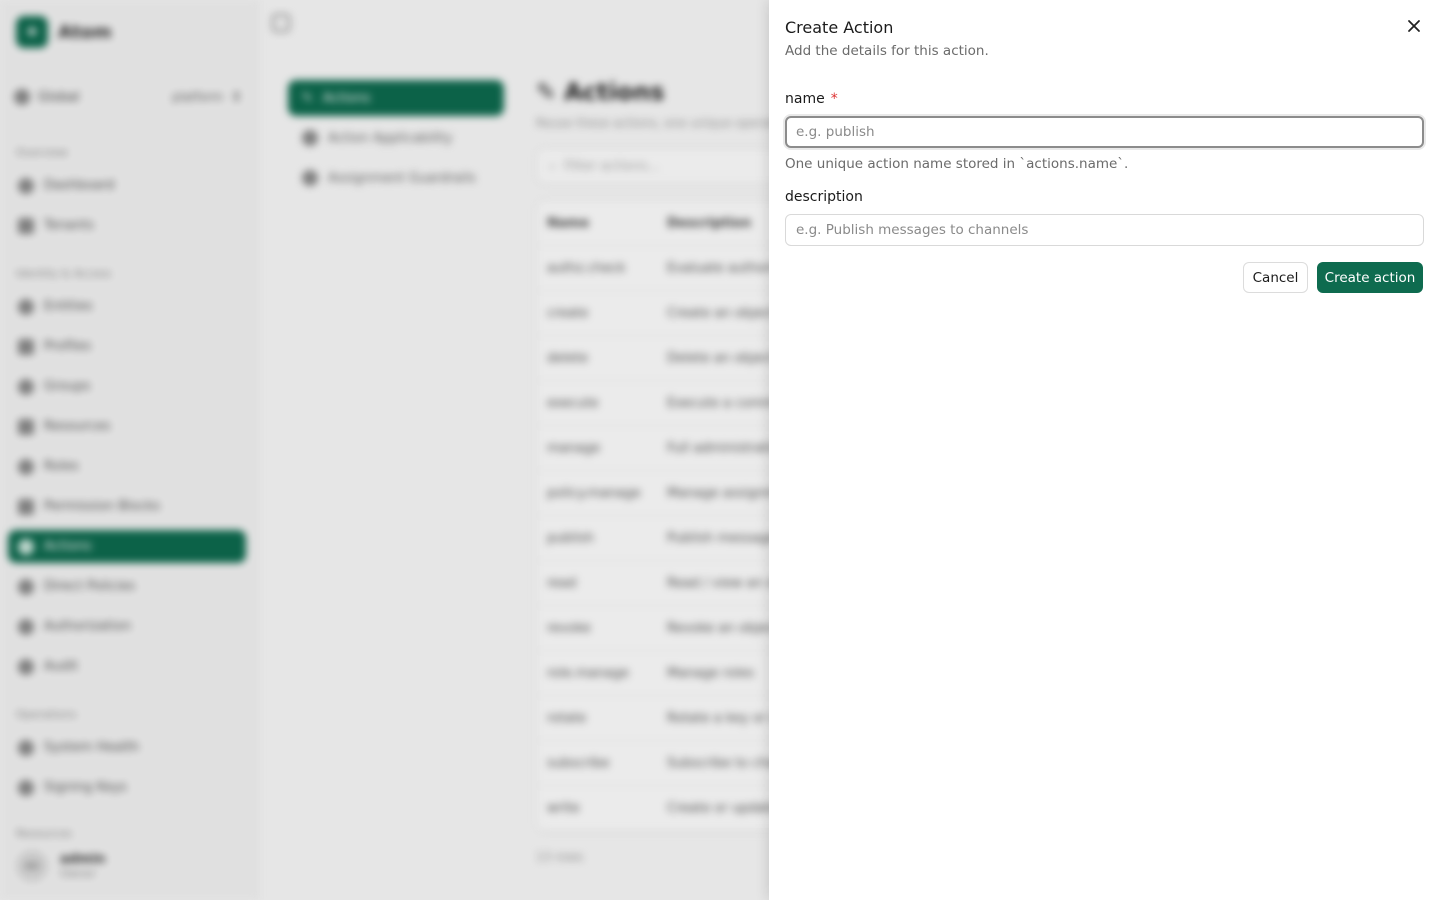 This screenshot has height=900, width=1440. I want to click on required-indicator: *, so click(834, 99).